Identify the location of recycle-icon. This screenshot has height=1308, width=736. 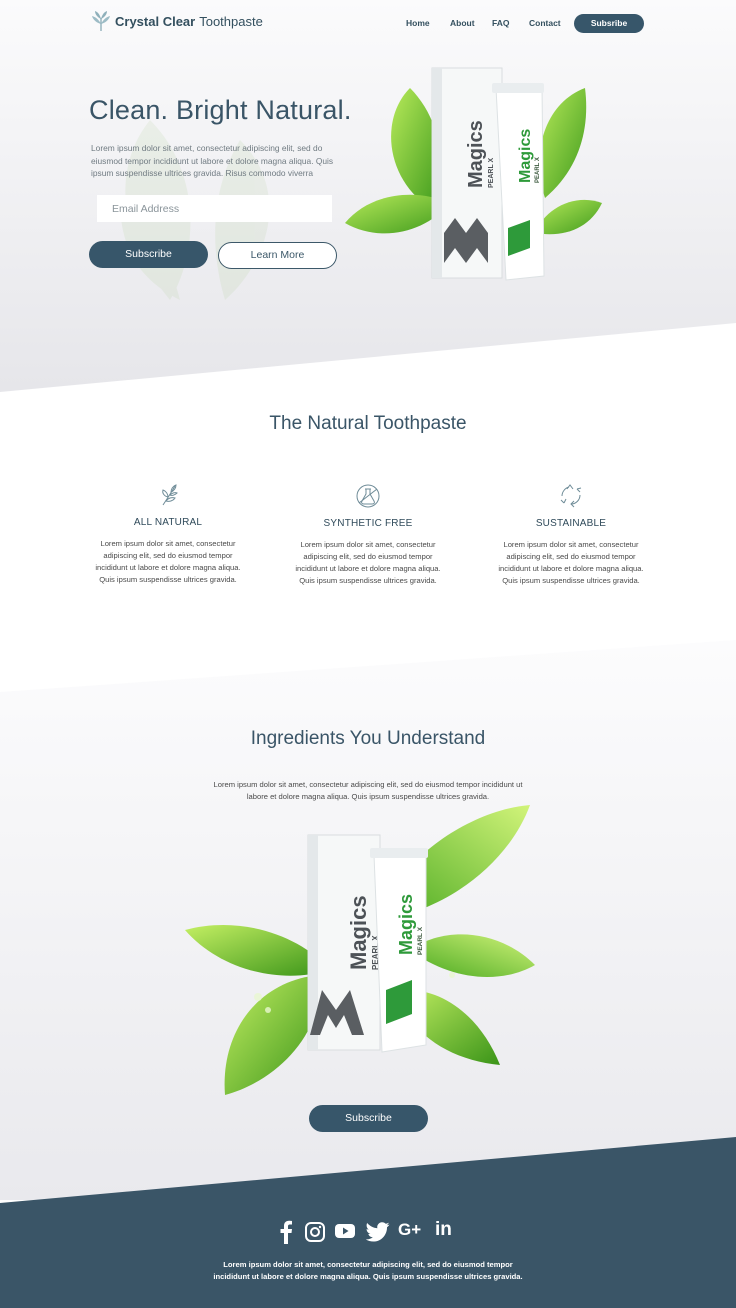
(571, 496).